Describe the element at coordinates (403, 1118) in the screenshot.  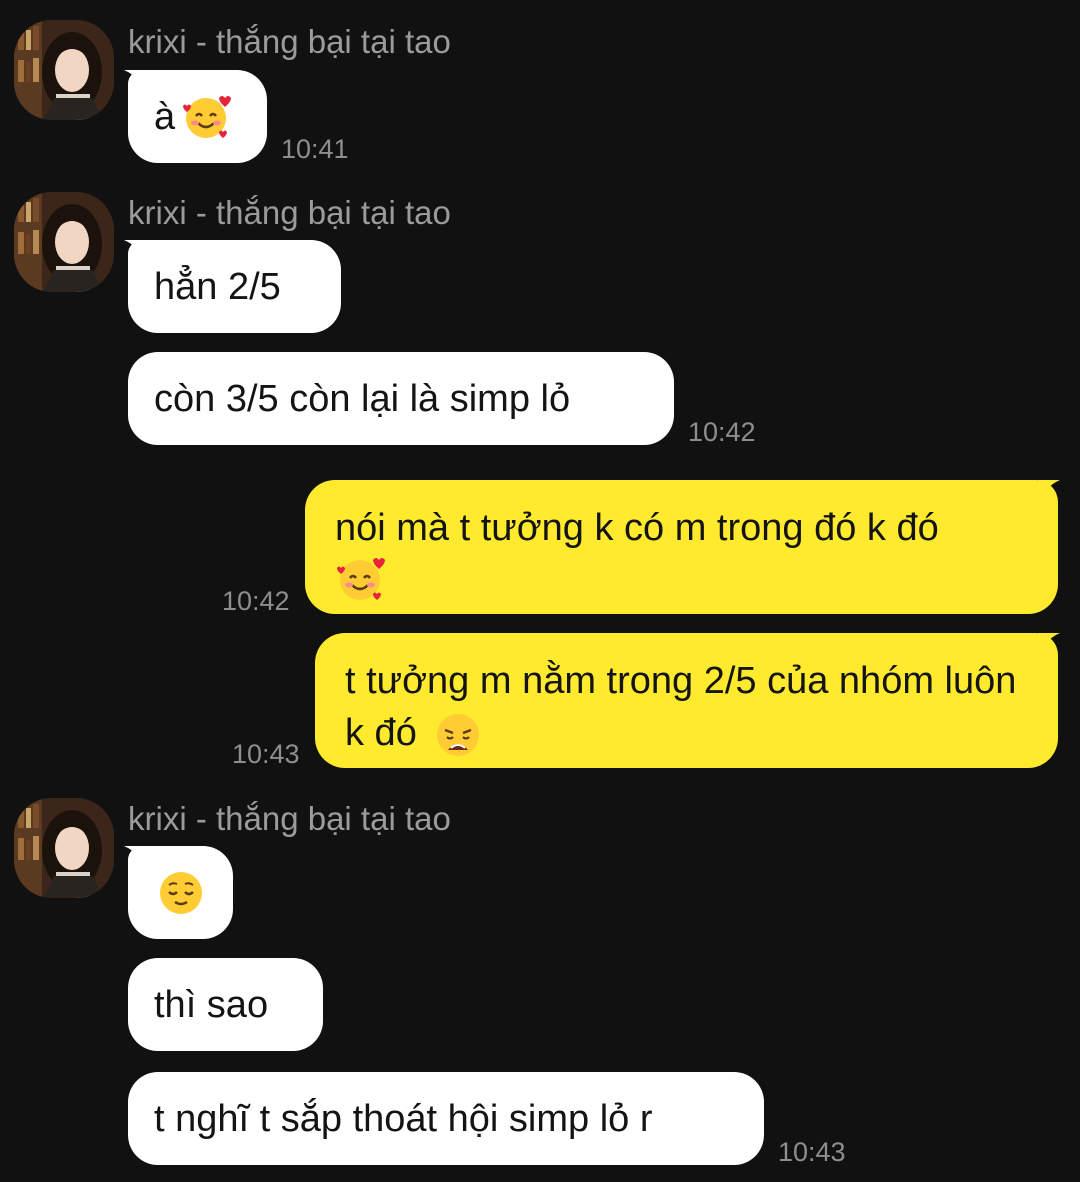
I see `message-text: t nghĩ t sắp thoát hội simp lỏ r` at that location.